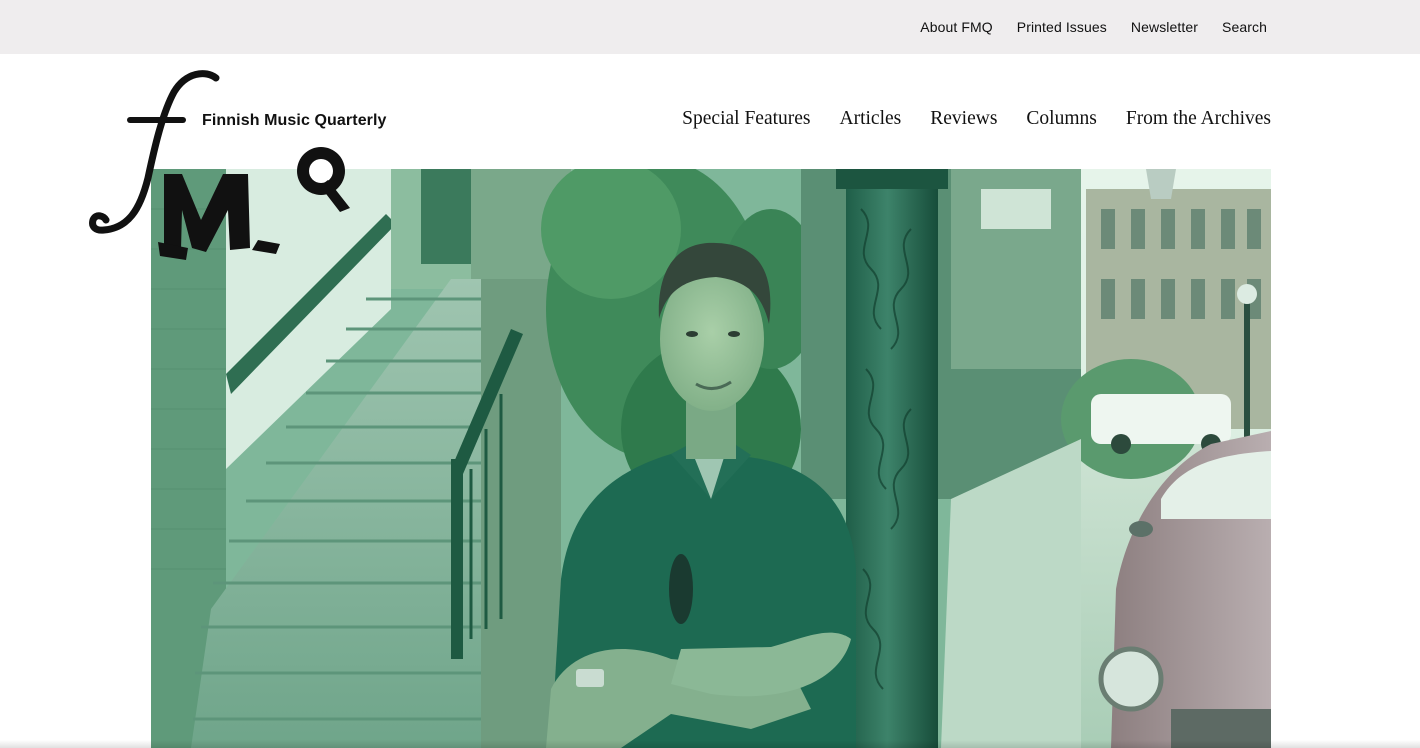 The image size is (1420, 748). What do you see at coordinates (871, 119) in the screenshot?
I see `nav-articles: Articles` at bounding box center [871, 119].